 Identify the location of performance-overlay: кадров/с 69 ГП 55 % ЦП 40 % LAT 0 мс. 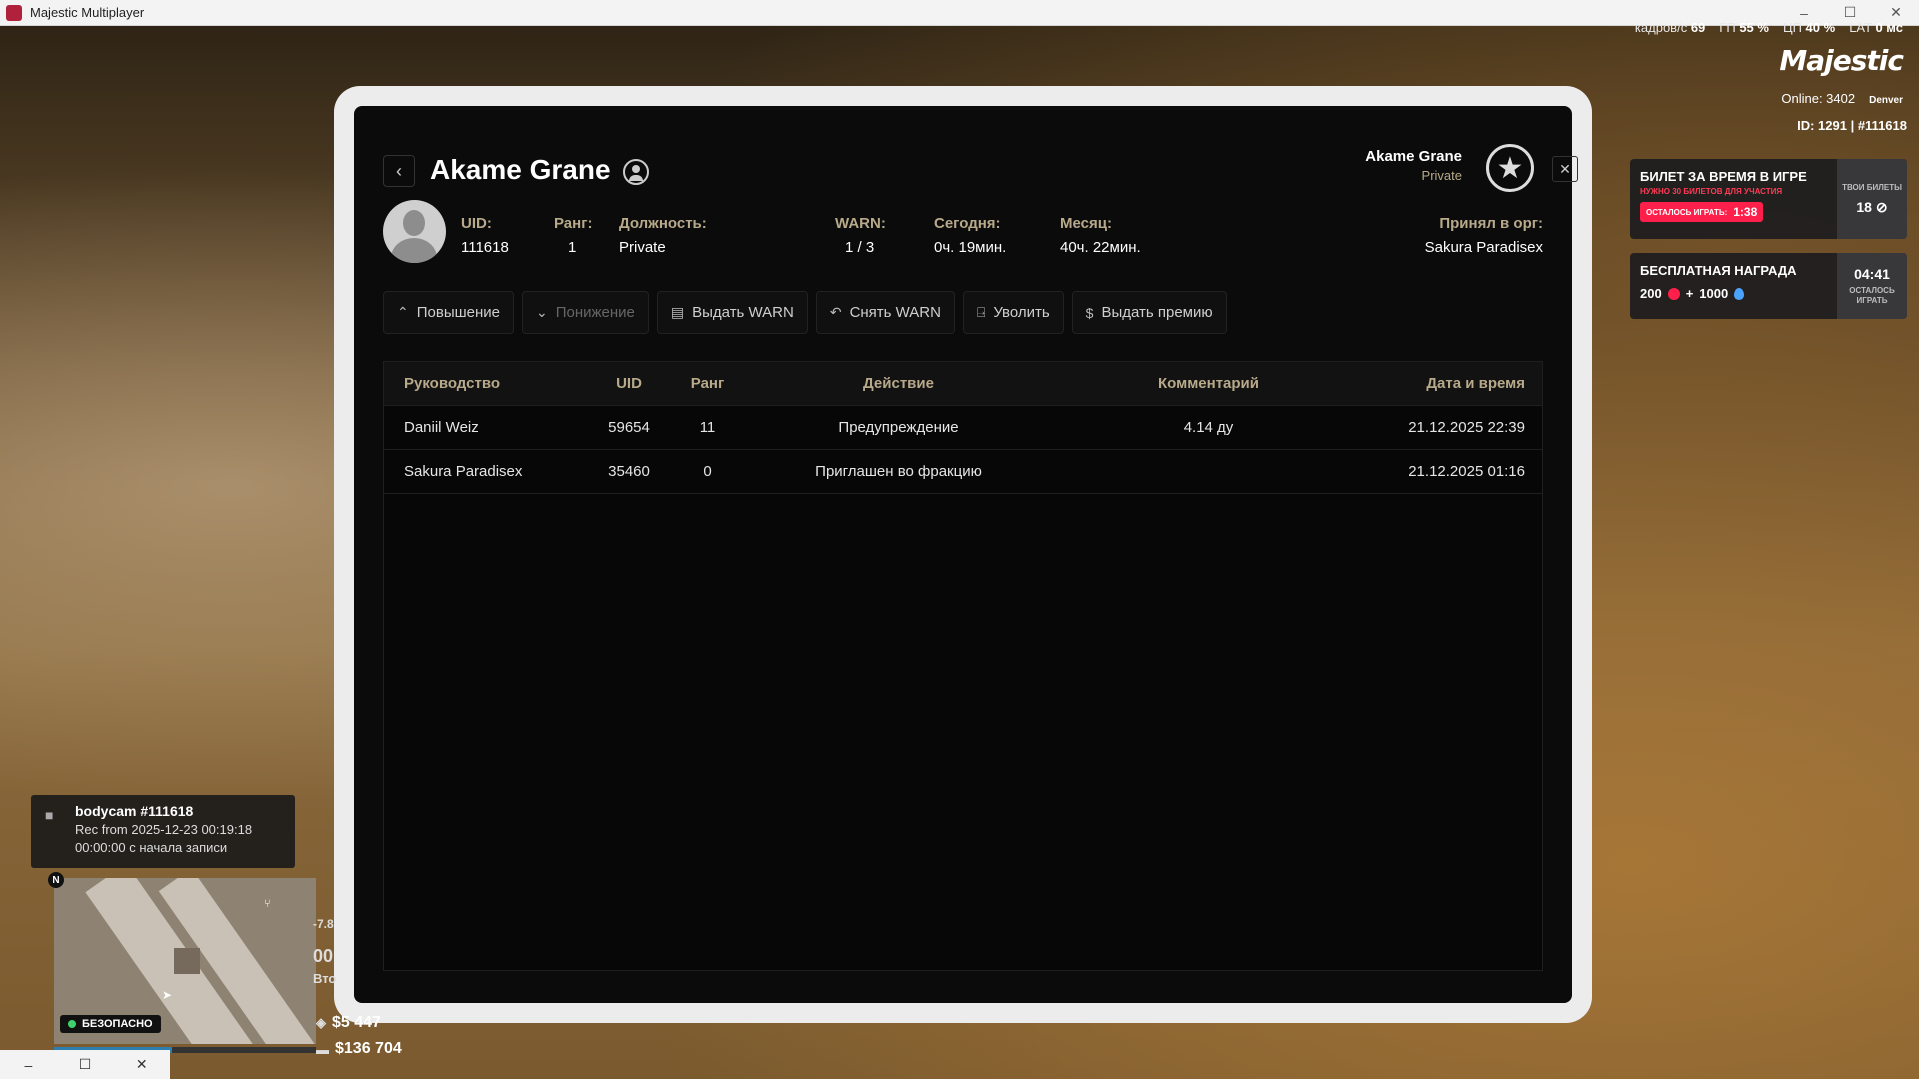
(1769, 27).